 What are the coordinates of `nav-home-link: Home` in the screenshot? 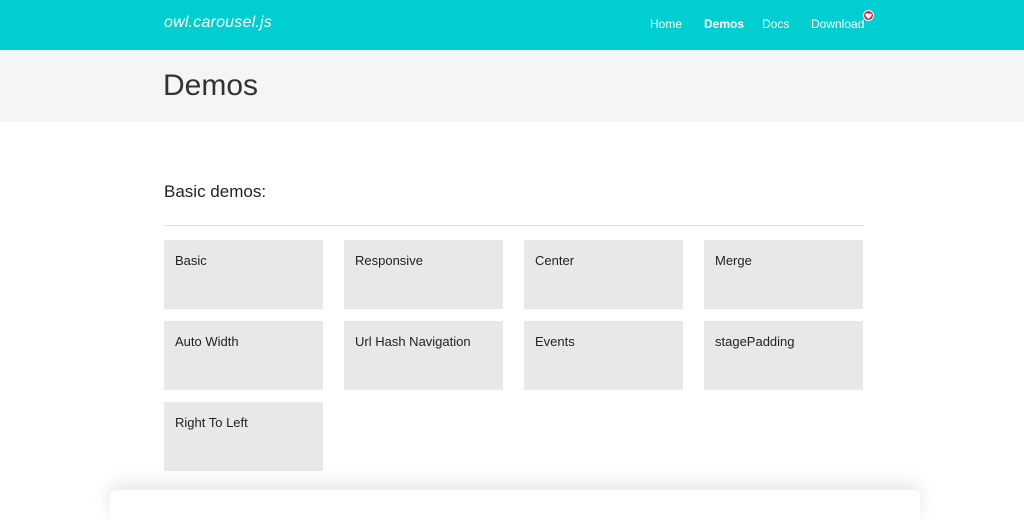 It's located at (666, 24).